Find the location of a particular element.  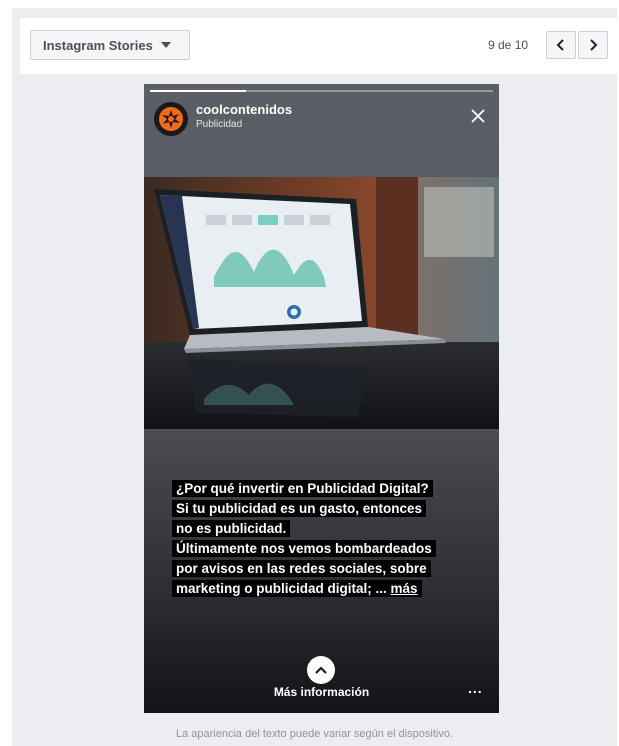

chevron-right-icon is located at coordinates (594, 45).